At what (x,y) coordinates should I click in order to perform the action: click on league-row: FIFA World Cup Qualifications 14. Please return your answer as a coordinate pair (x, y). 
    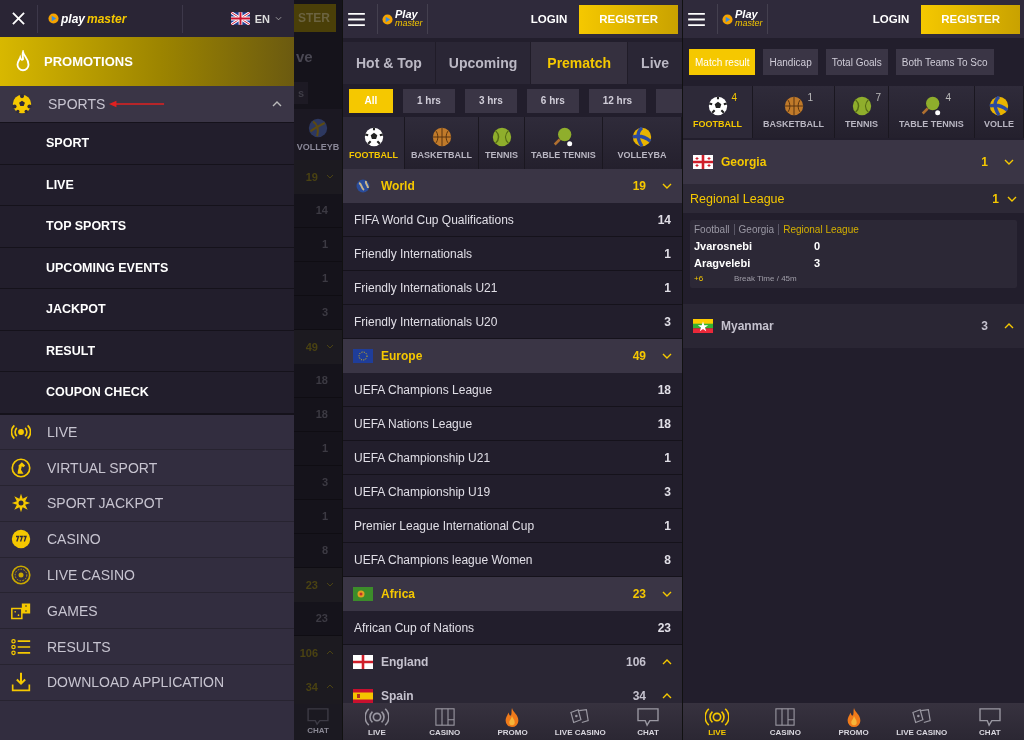
    Looking at the image, I should click on (512, 220).